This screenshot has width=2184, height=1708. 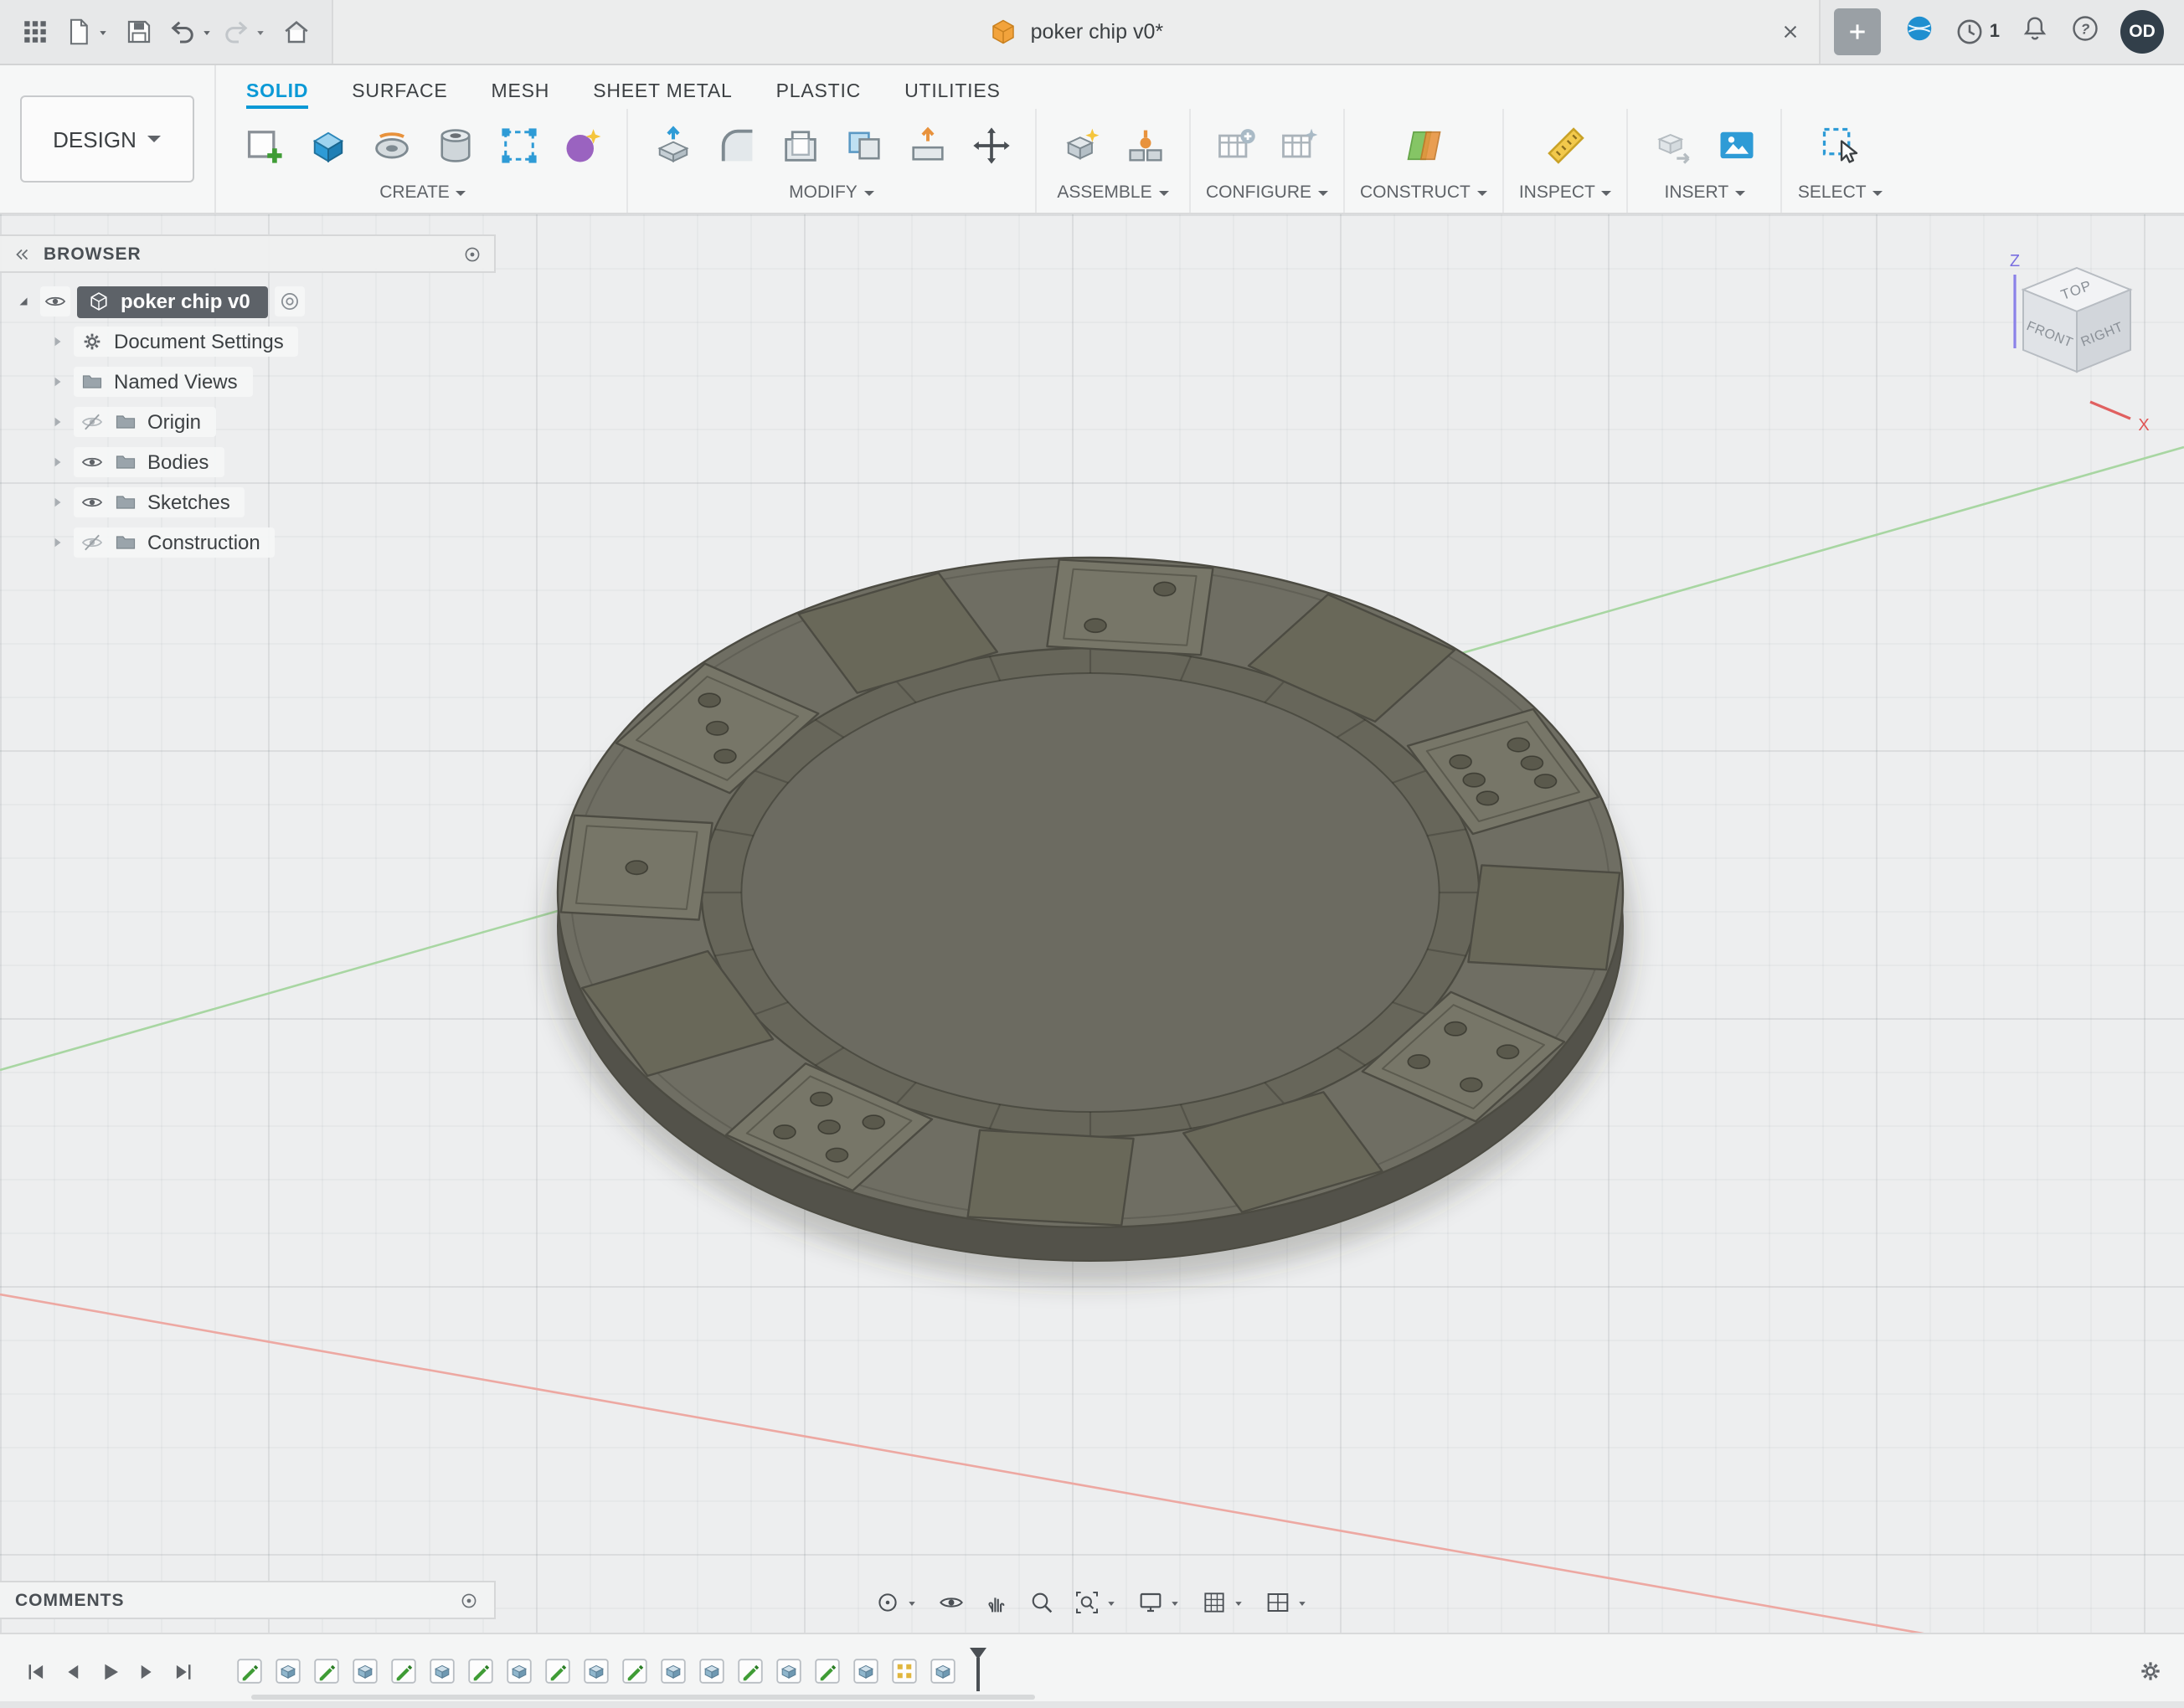 I want to click on document-tab: poker chip v0*, so click(x=1076, y=32).